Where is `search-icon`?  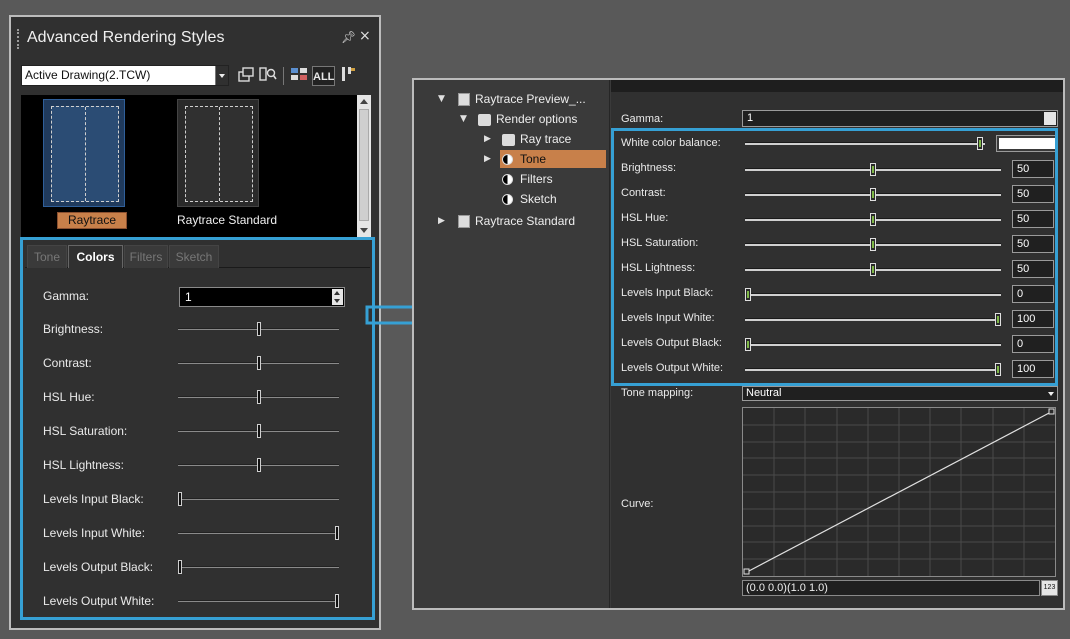 search-icon is located at coordinates (268, 76).